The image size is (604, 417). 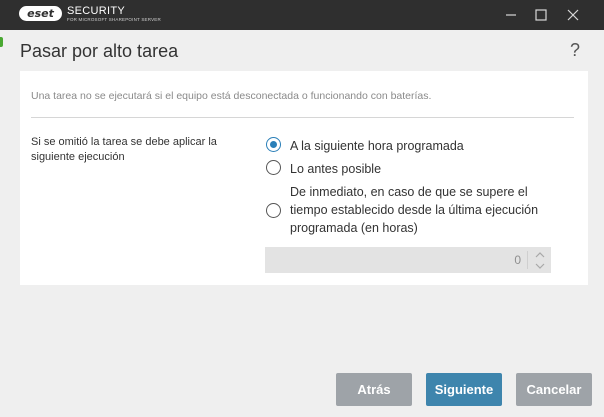 I want to click on cancel-button: Cancelar, so click(x=554, y=389).